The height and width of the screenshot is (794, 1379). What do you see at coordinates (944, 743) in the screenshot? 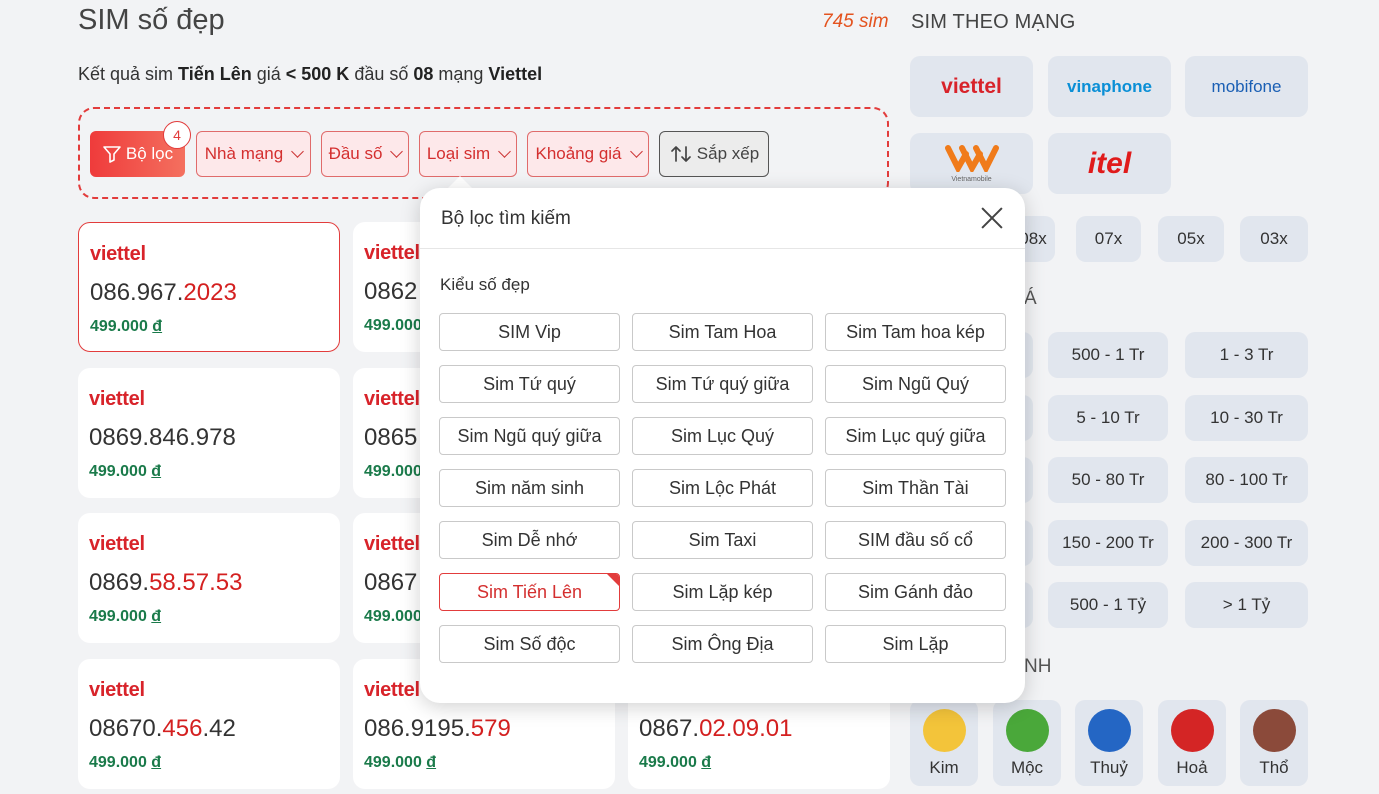
I see `element-kim: Kim` at bounding box center [944, 743].